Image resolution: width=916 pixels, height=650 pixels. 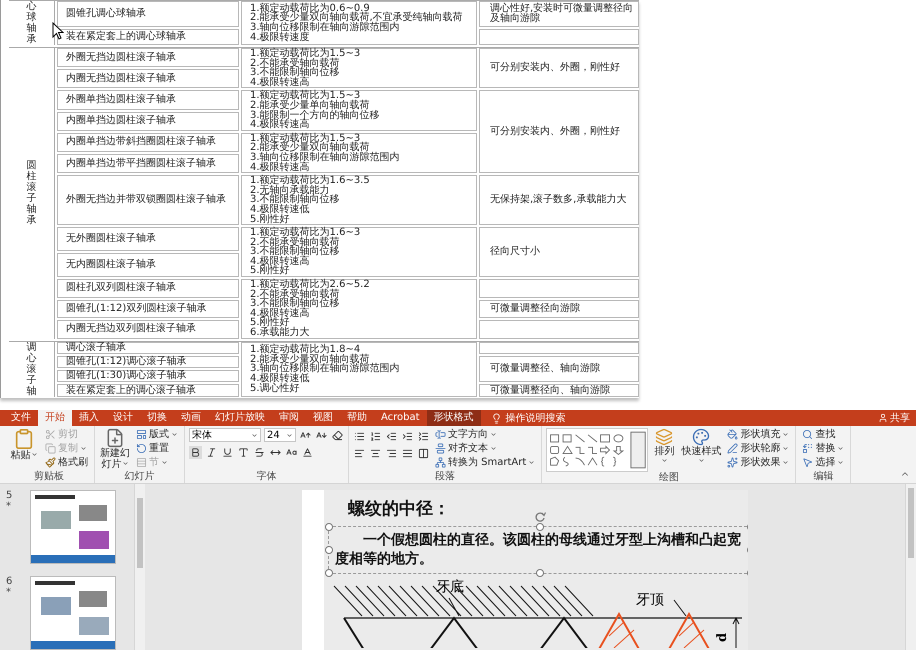 I want to click on font-size-select: 24, so click(x=280, y=435).